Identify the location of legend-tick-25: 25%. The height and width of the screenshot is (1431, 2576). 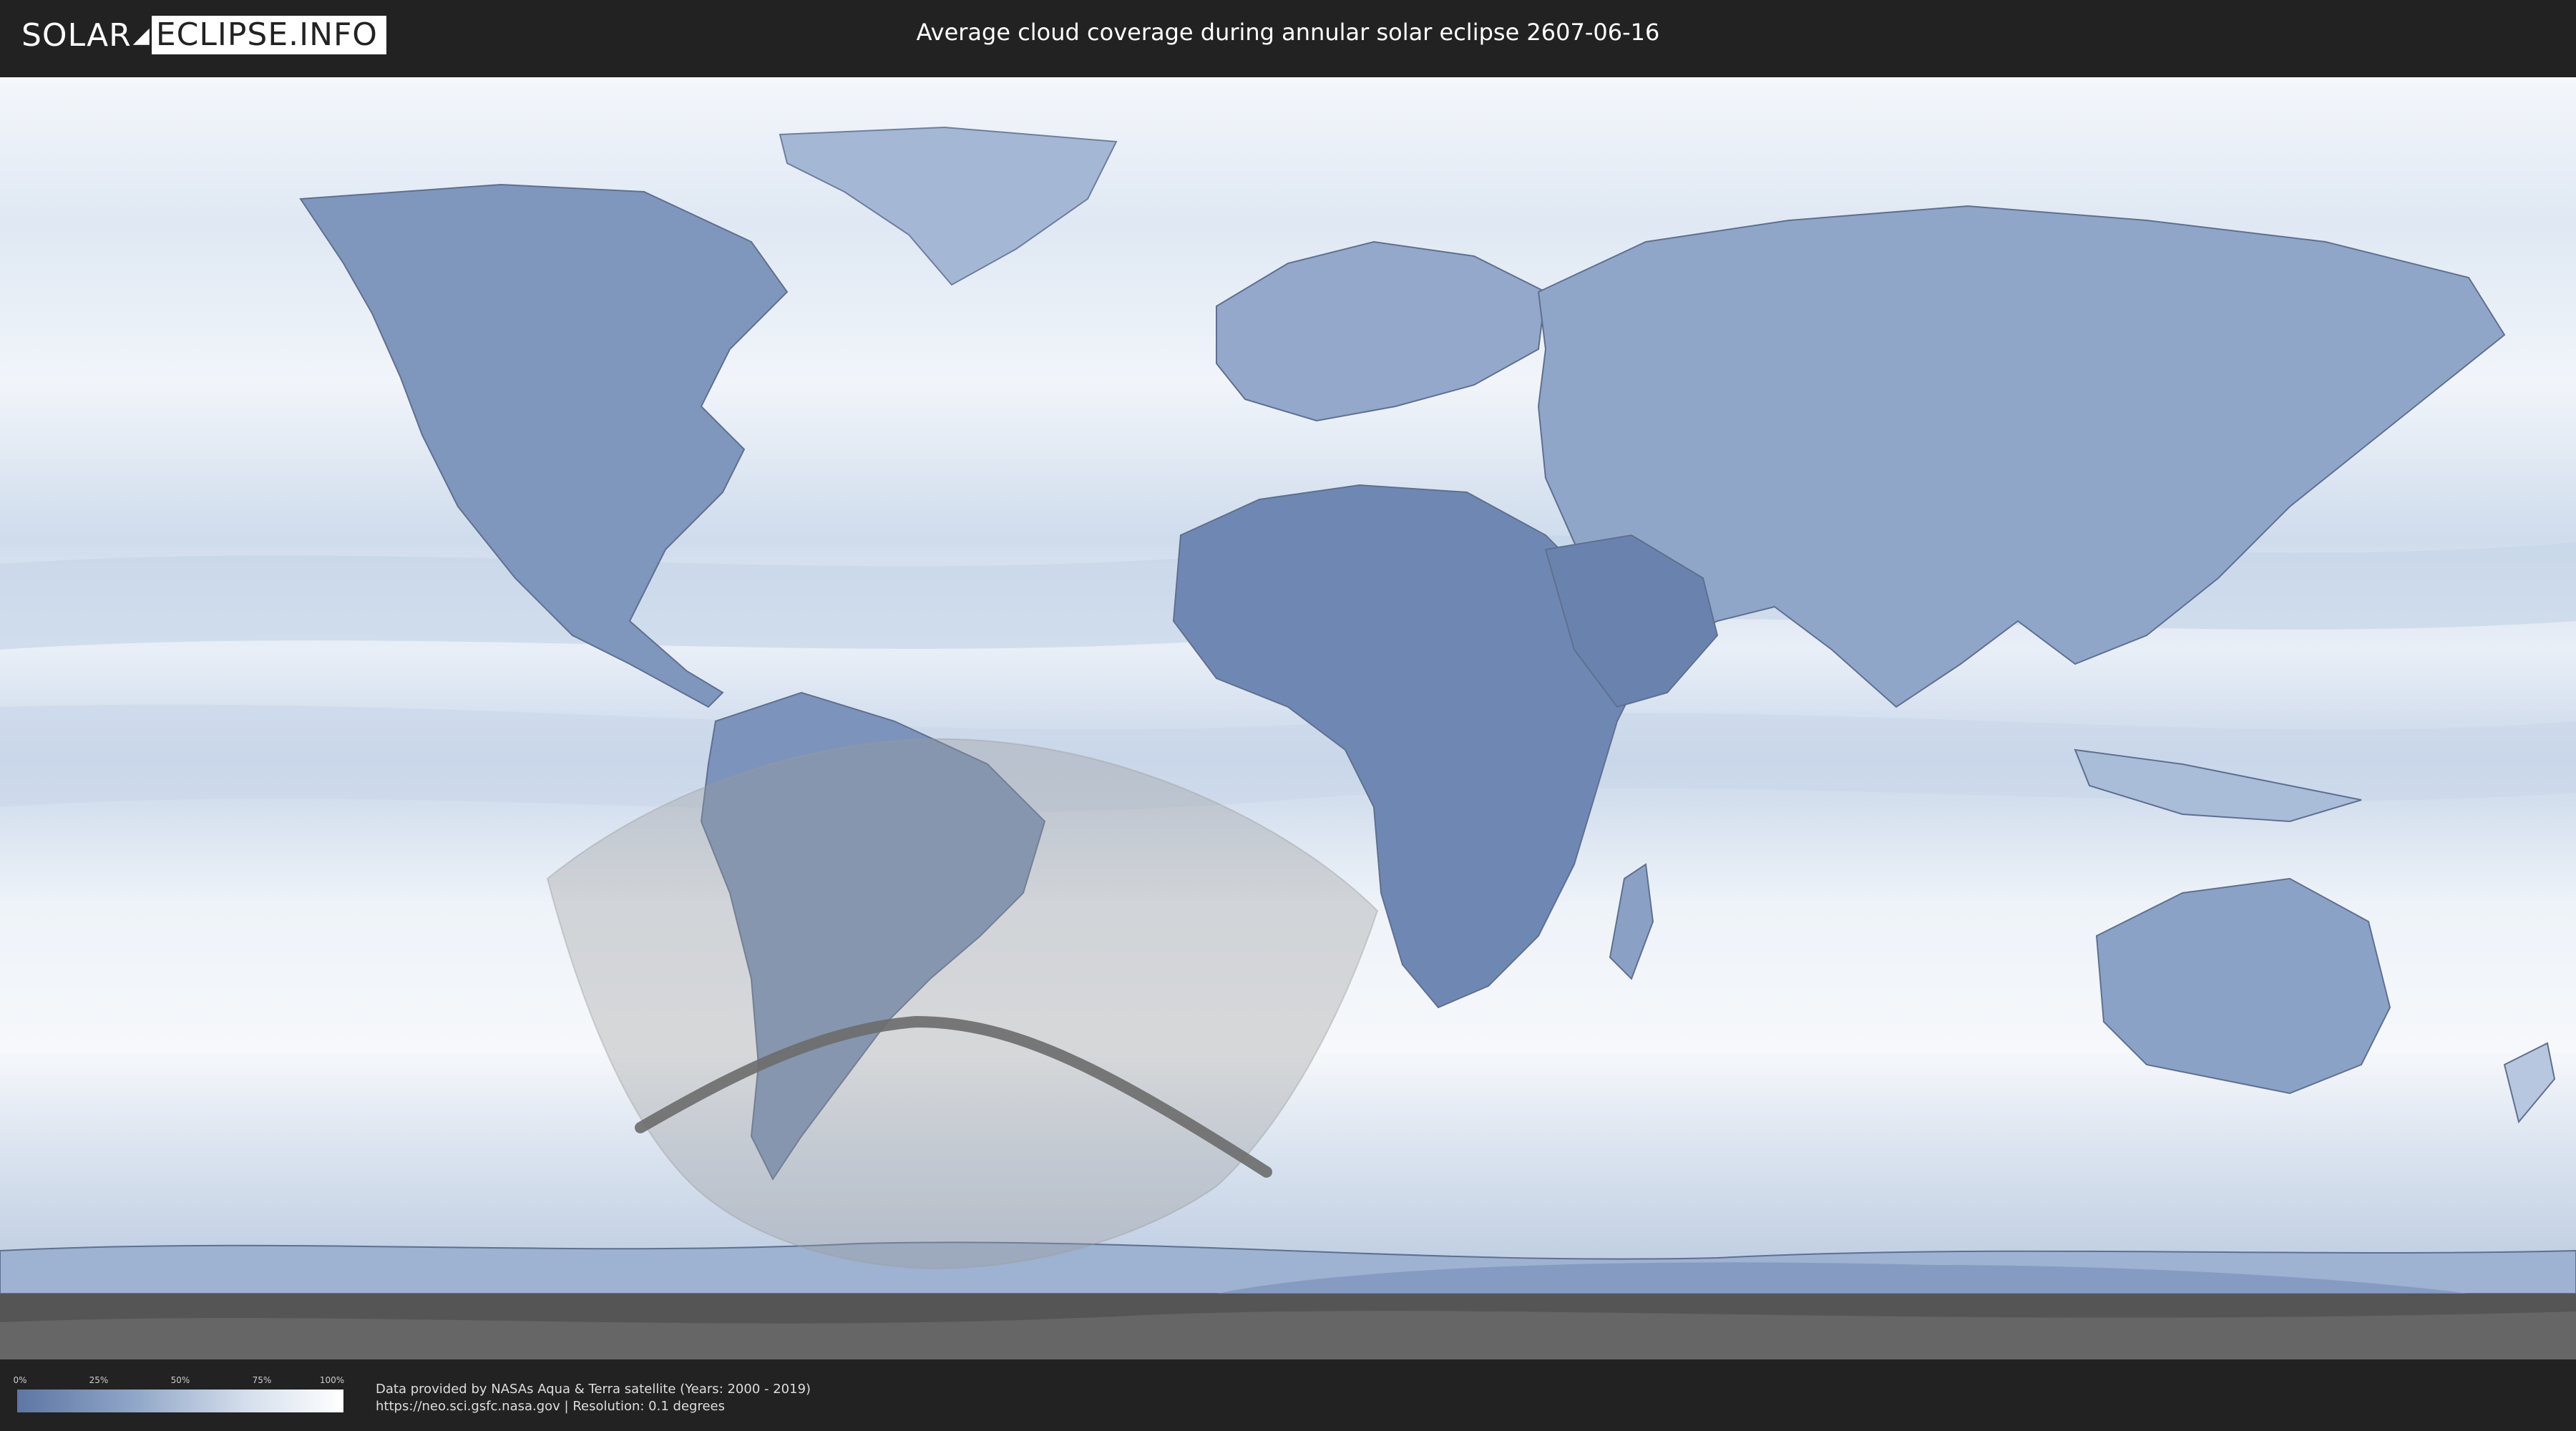
(99, 1380).